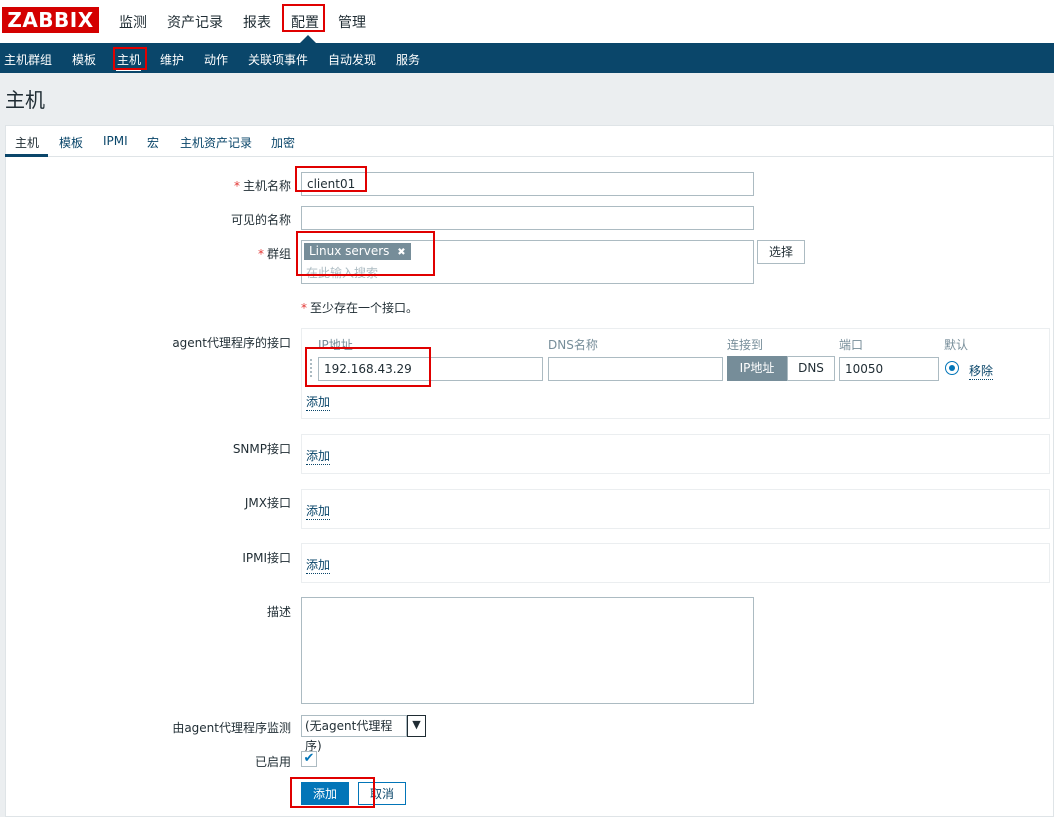  I want to click on add-snmp-interface-link: 添加, so click(318, 456).